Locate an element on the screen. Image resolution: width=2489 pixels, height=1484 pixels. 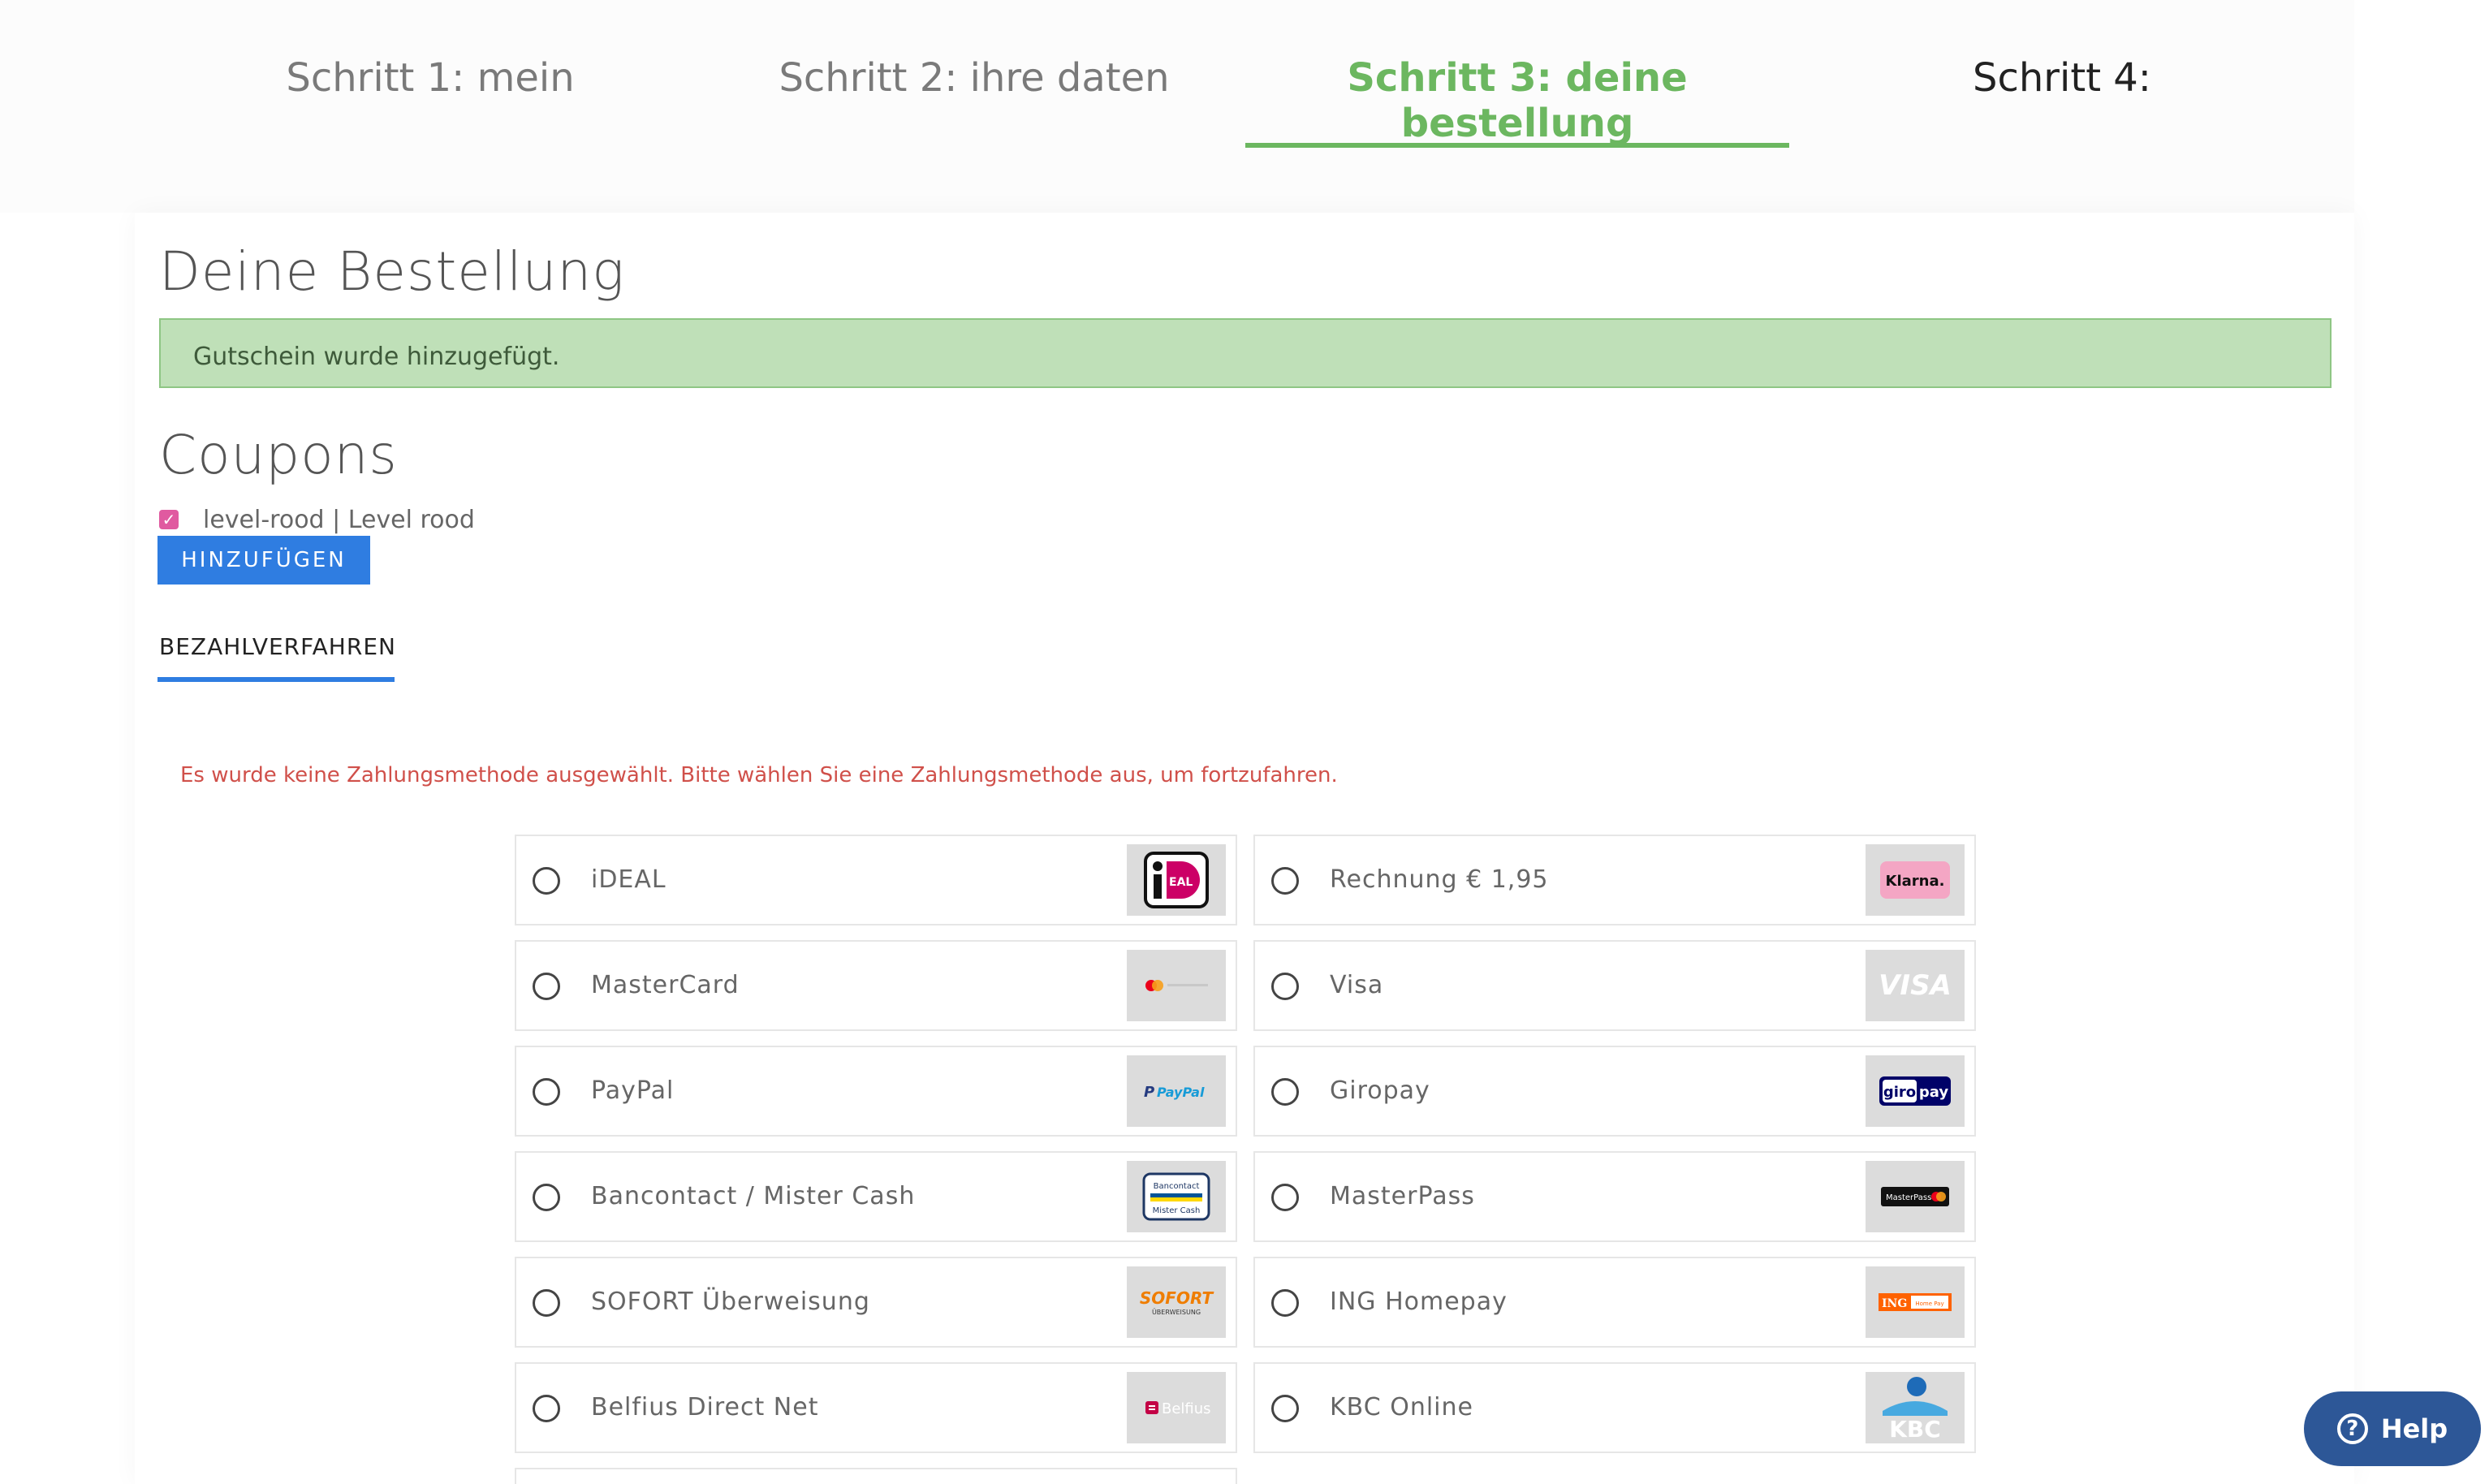
payment-label: PayPal is located at coordinates (633, 1090).